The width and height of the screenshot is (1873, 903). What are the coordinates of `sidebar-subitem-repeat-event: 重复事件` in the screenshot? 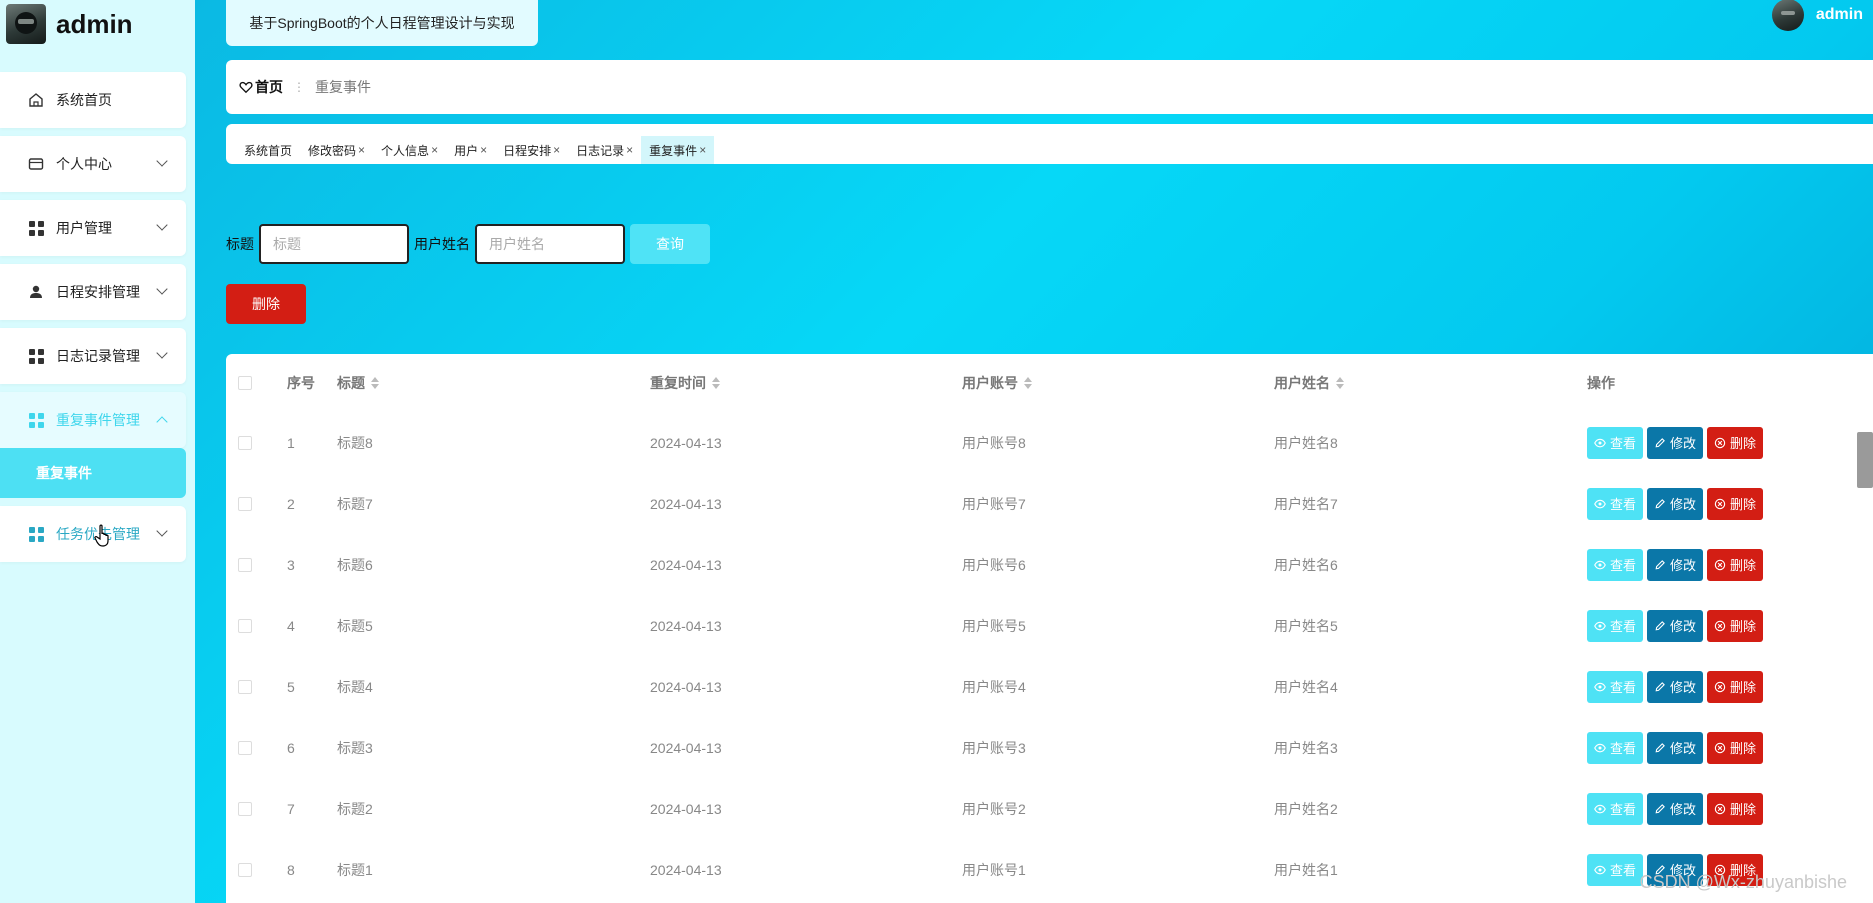 It's located at (93, 473).